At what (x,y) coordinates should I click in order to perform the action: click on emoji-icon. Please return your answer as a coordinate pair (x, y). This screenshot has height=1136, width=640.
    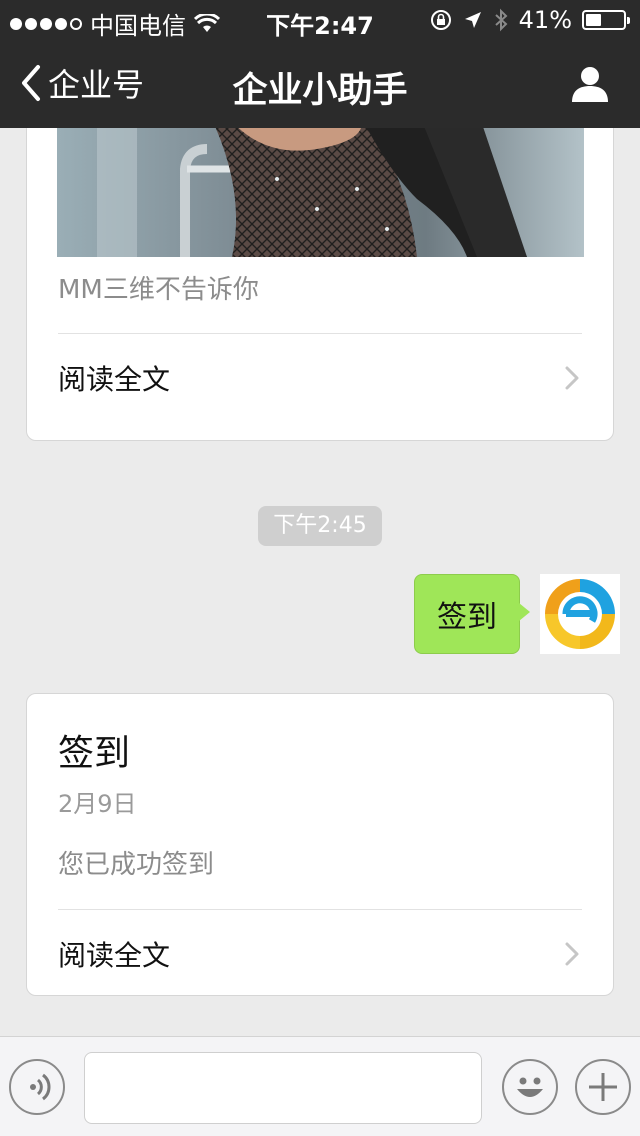
    Looking at the image, I should click on (530, 1087).